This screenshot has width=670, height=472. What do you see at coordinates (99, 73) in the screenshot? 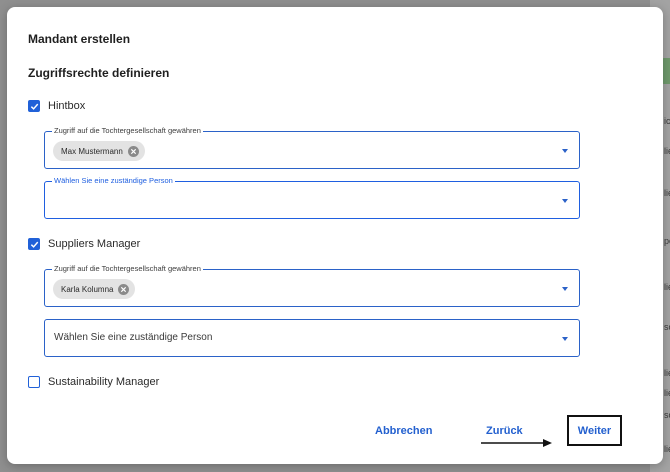
I see `section-title: Zugriffsrechte definieren` at bounding box center [99, 73].